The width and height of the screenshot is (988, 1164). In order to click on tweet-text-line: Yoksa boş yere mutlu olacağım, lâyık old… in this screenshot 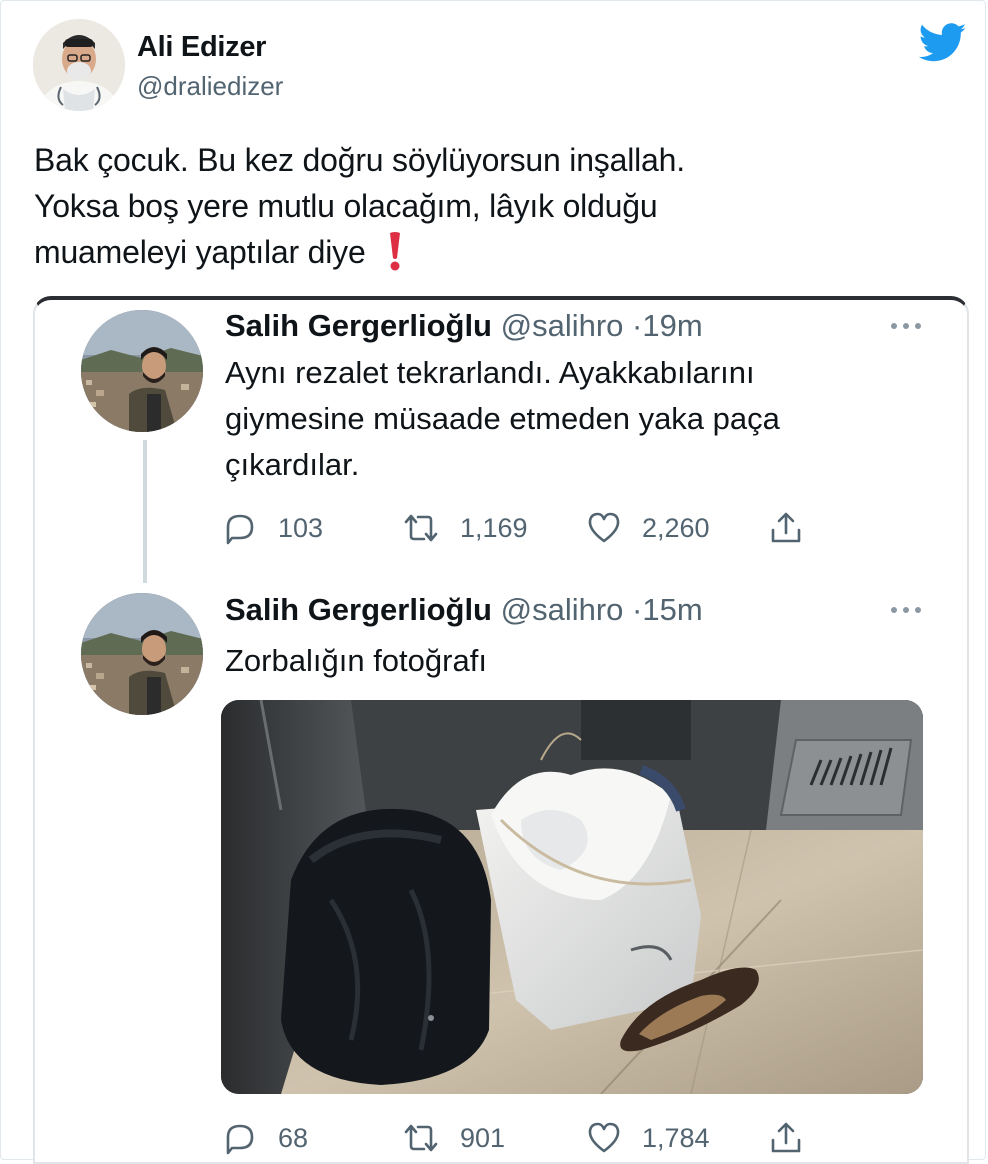, I will do `click(346, 206)`.